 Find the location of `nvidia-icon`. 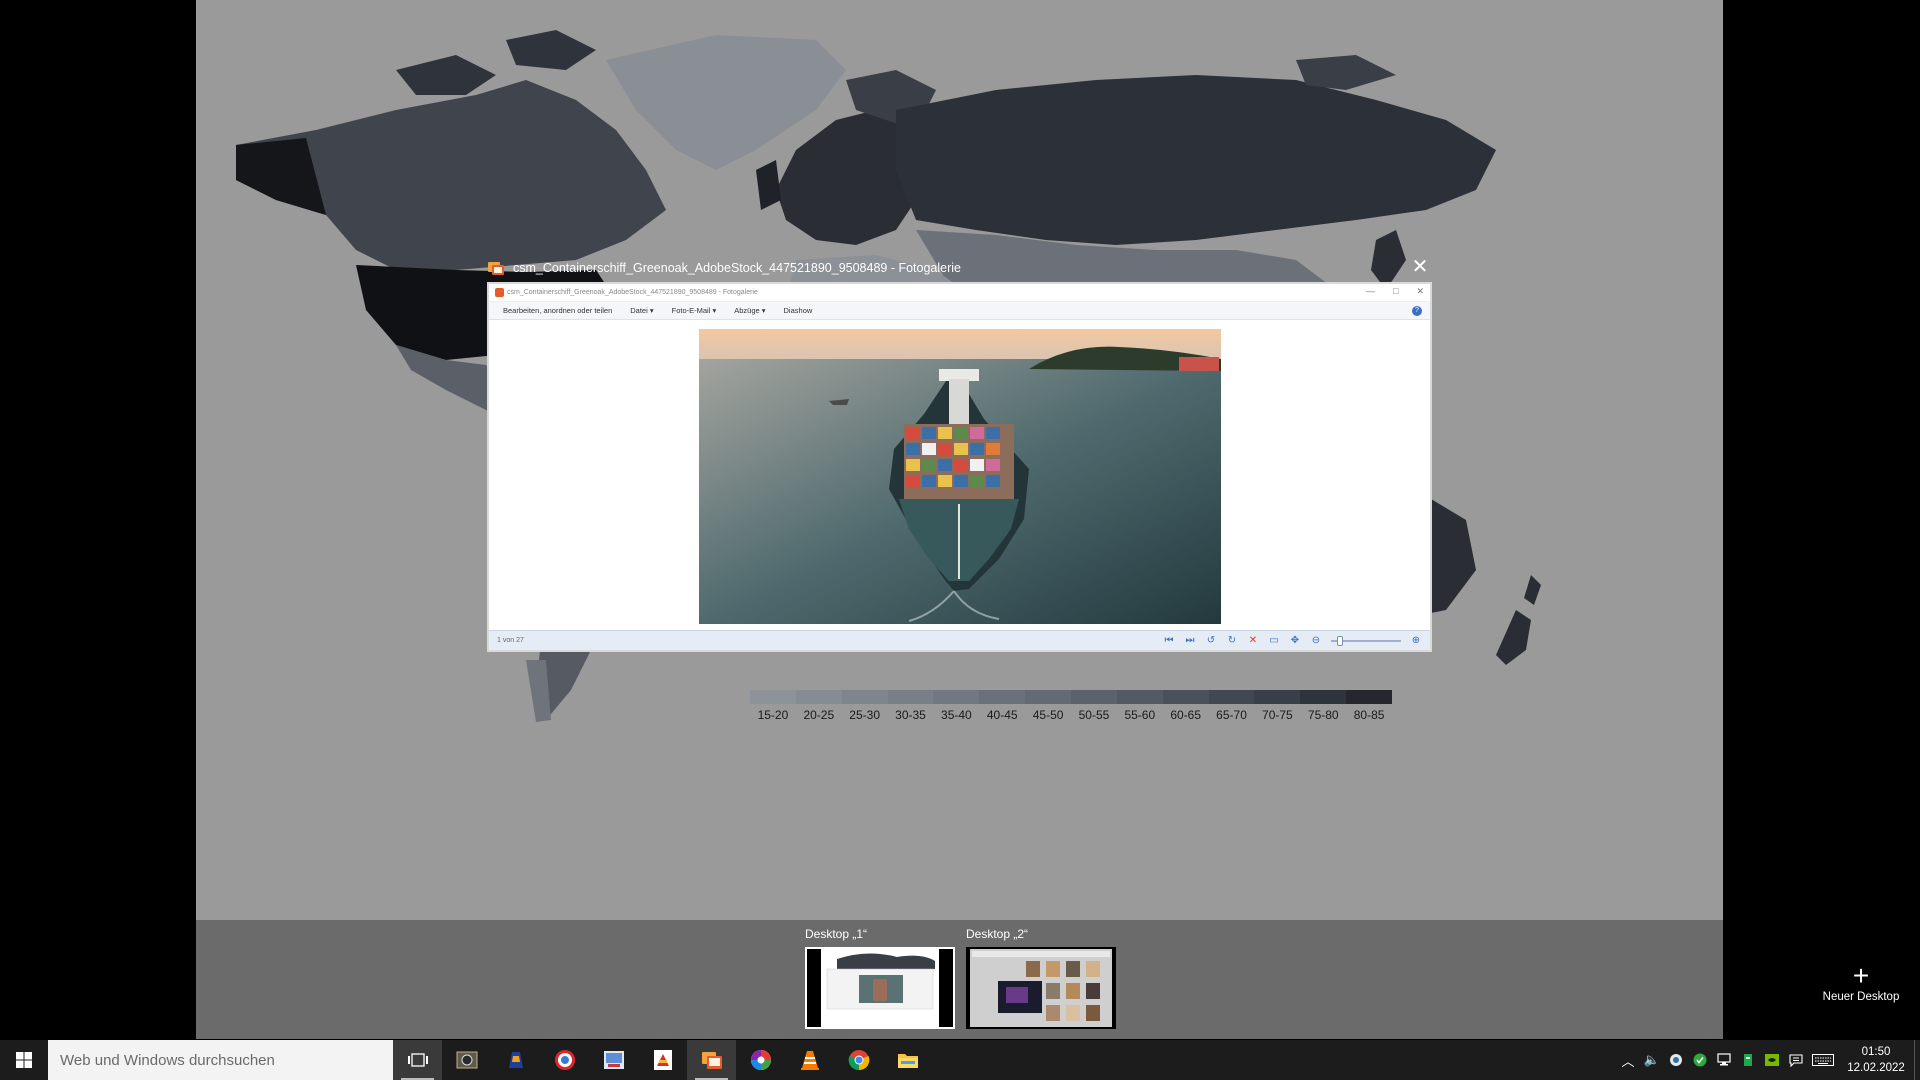

nvidia-icon is located at coordinates (1772, 1060).